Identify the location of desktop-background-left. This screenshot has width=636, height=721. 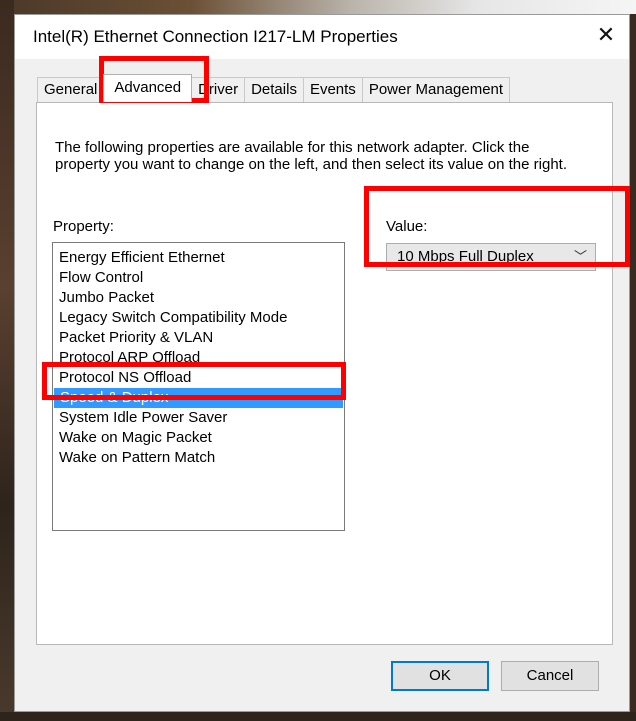
(7, 360).